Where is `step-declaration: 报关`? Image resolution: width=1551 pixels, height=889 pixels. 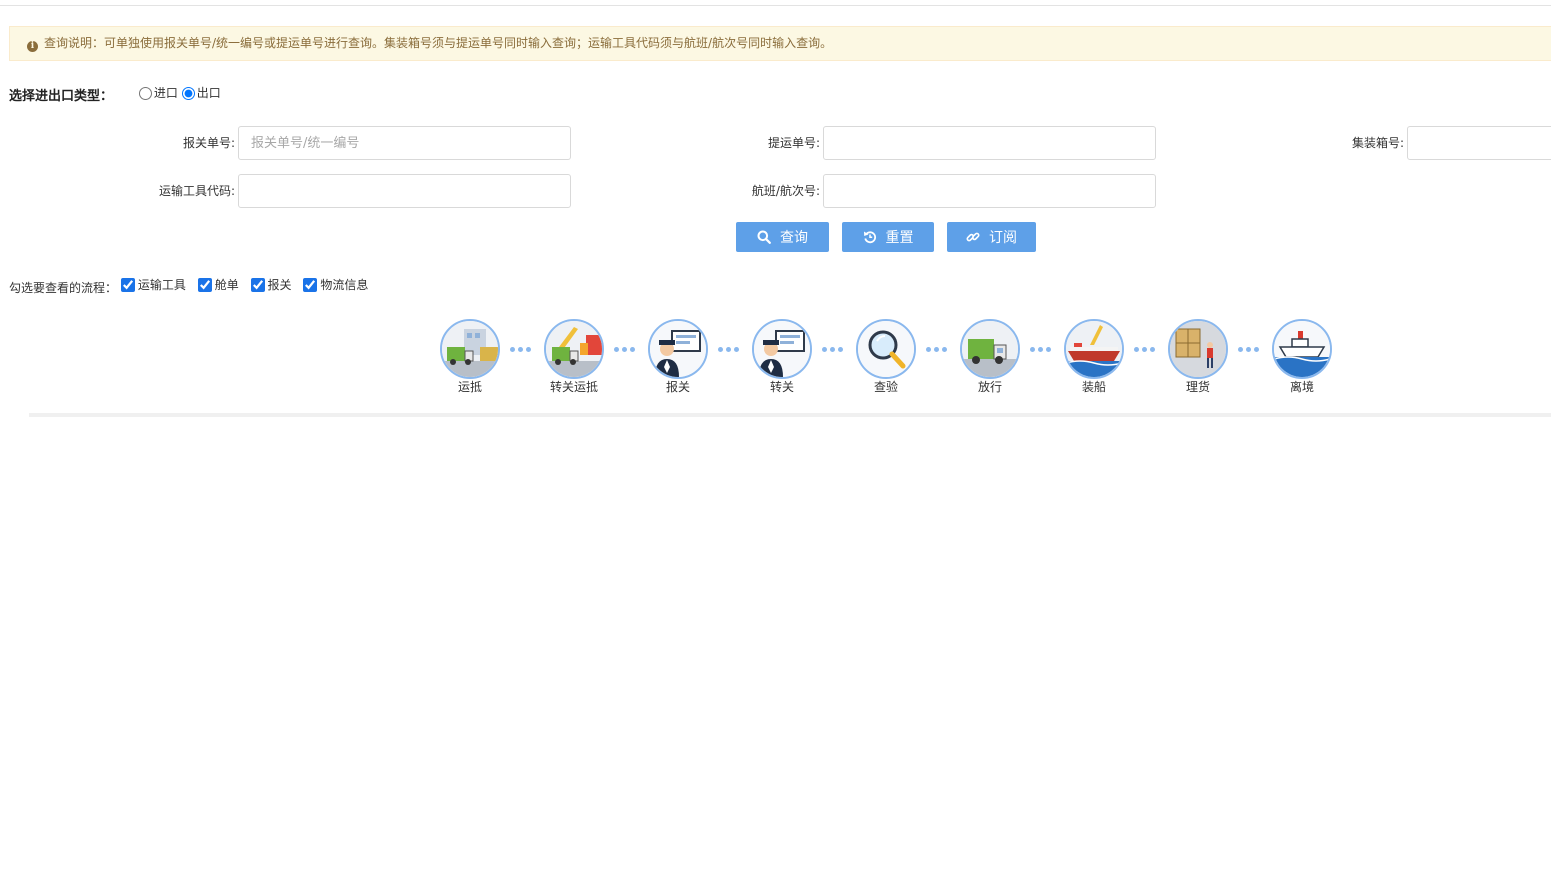
step-declaration: 报关 is located at coordinates (678, 356).